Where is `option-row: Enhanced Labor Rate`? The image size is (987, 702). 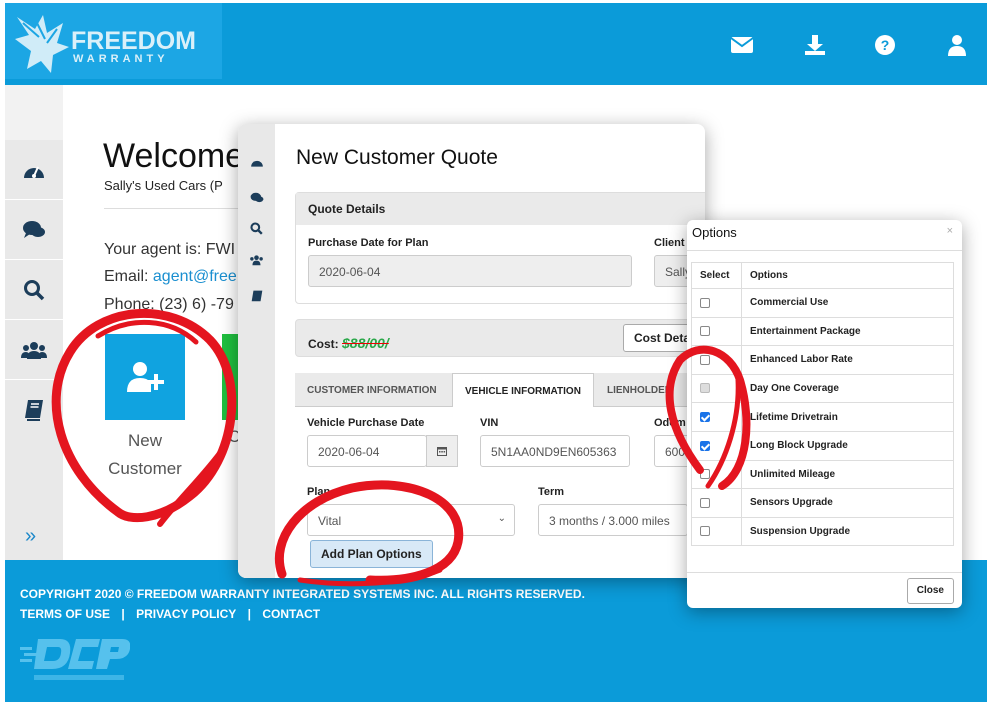
option-row: Enhanced Labor Rate is located at coordinates (822, 360).